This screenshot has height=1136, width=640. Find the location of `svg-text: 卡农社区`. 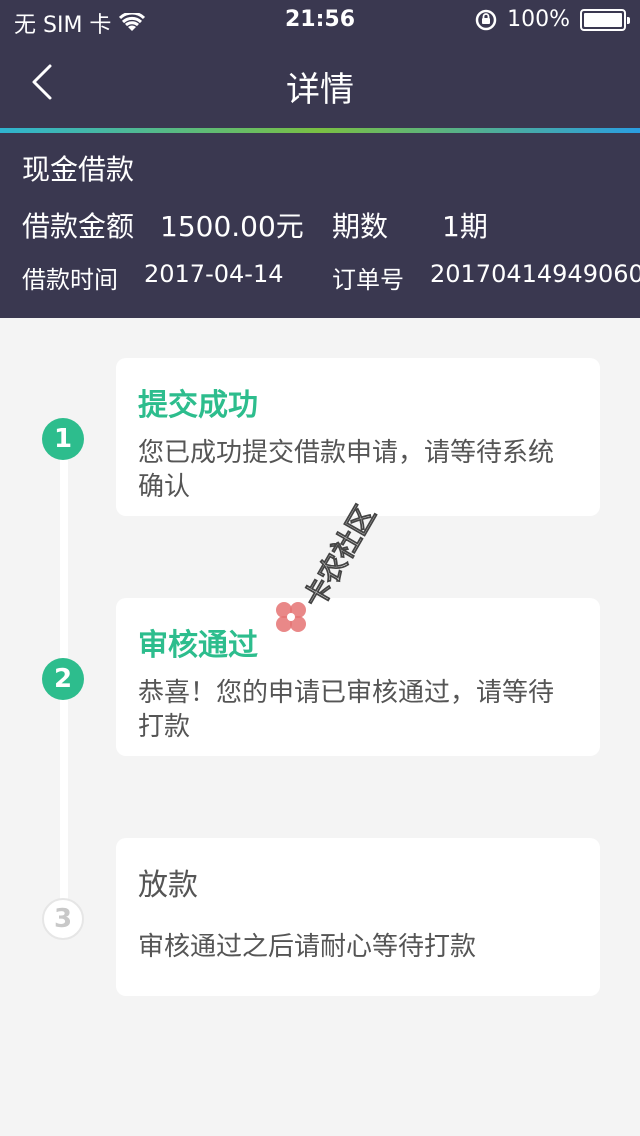

svg-text: 卡农社区 is located at coordinates (339, 557).